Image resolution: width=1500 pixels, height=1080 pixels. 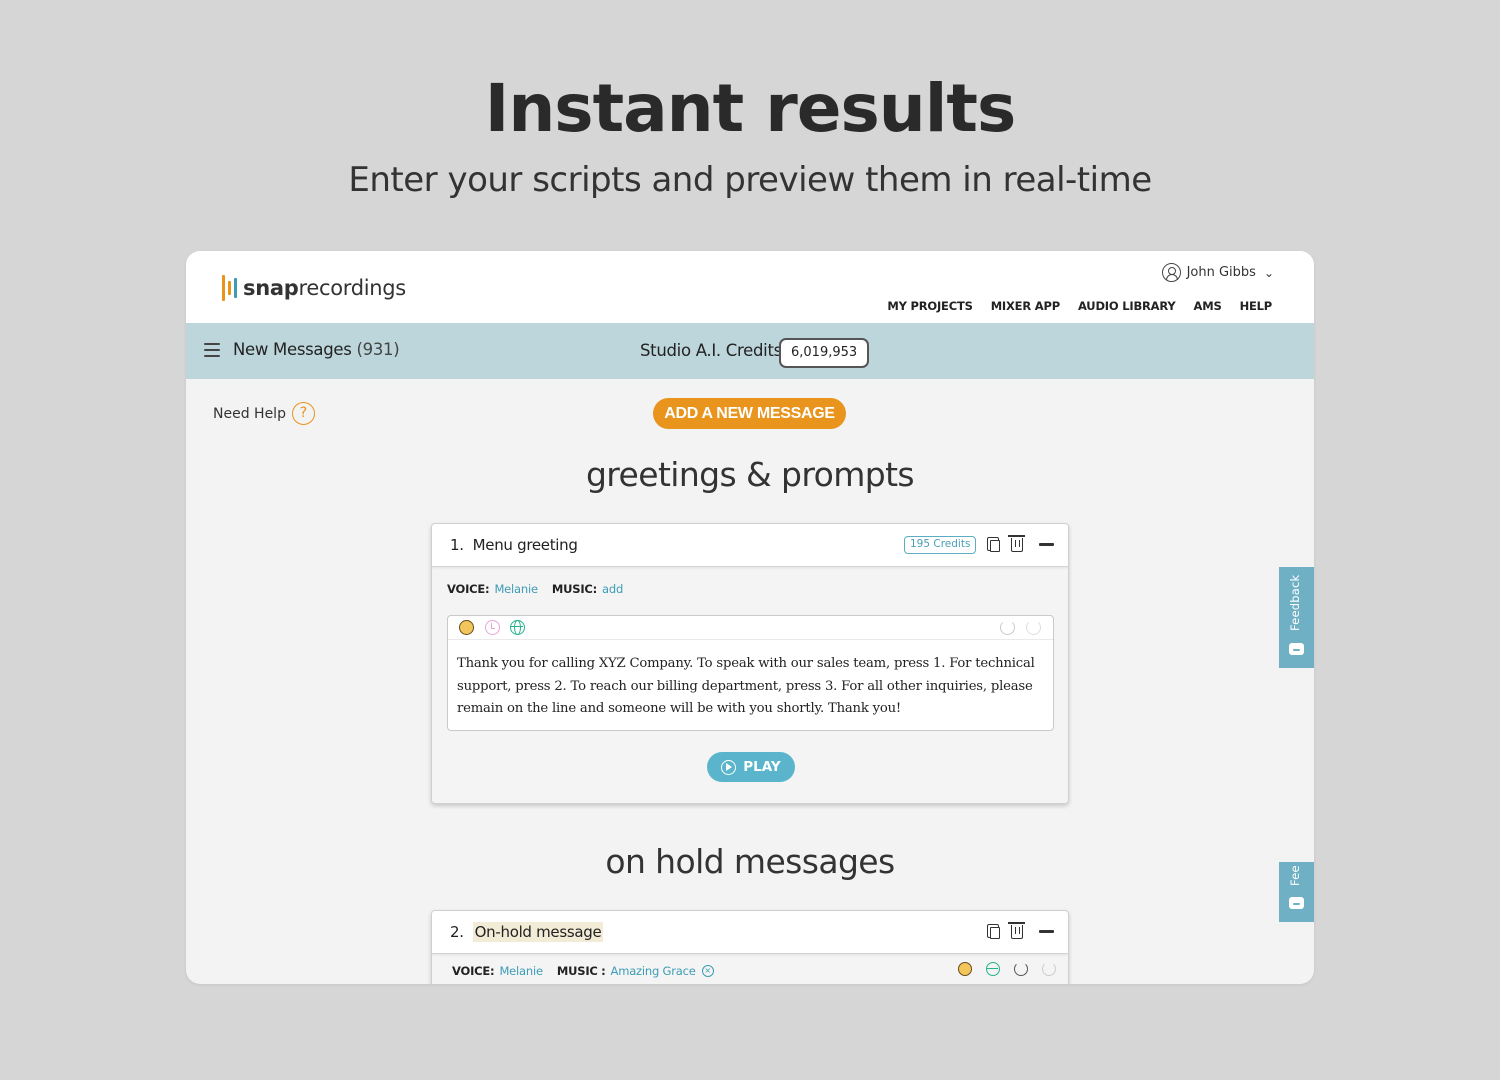 What do you see at coordinates (542, 589) in the screenshot?
I see `voice-music-row: VOICE: Melanie MUSIC: add` at bounding box center [542, 589].